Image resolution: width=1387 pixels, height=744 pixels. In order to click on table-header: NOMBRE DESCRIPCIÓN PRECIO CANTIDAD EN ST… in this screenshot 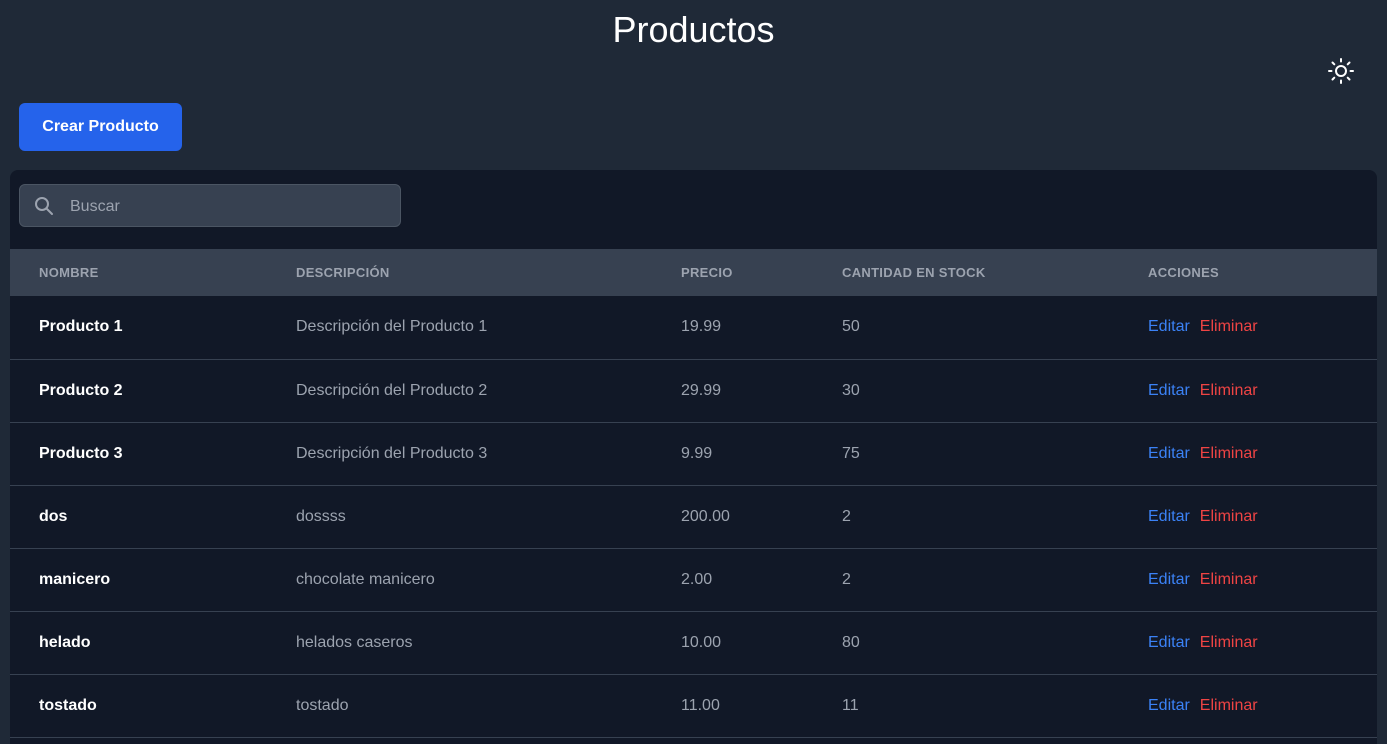, I will do `click(693, 272)`.